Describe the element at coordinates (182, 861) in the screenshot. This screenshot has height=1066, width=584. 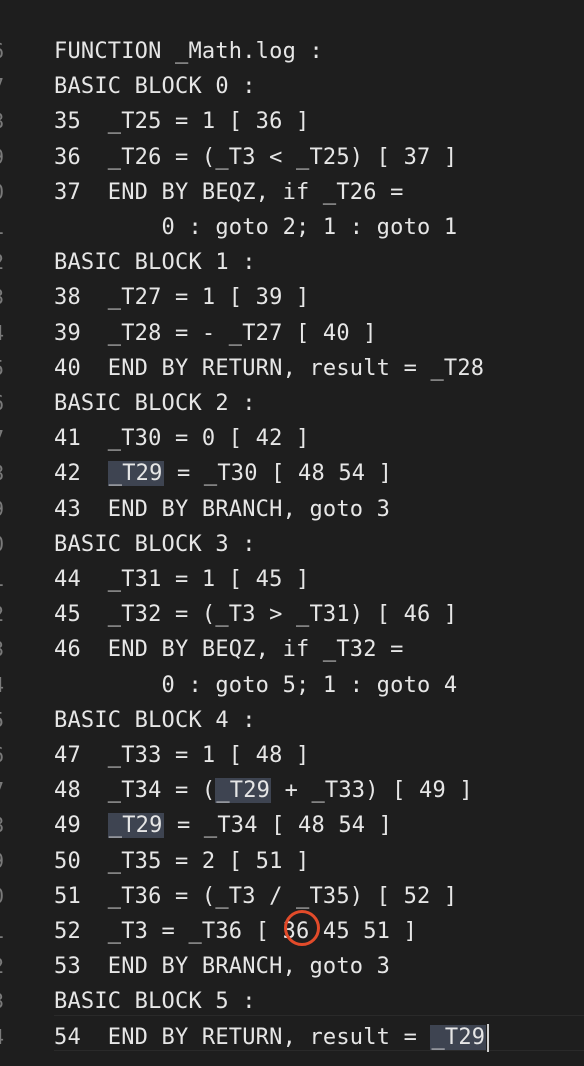
I see `code-text: 50 _T35 = 2 [ 51 ]` at that location.